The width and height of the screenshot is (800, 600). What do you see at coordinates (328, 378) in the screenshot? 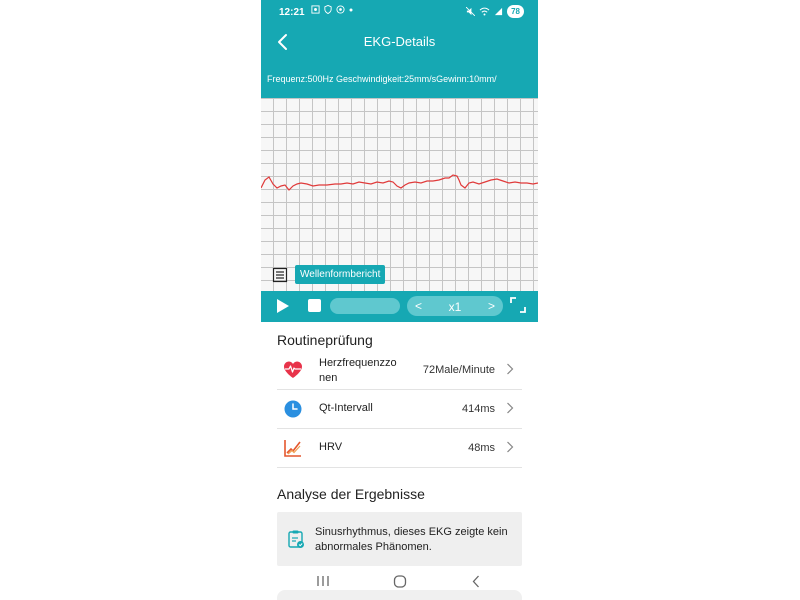
I see `heart-rate-zones-label-line2: nen` at bounding box center [328, 378].